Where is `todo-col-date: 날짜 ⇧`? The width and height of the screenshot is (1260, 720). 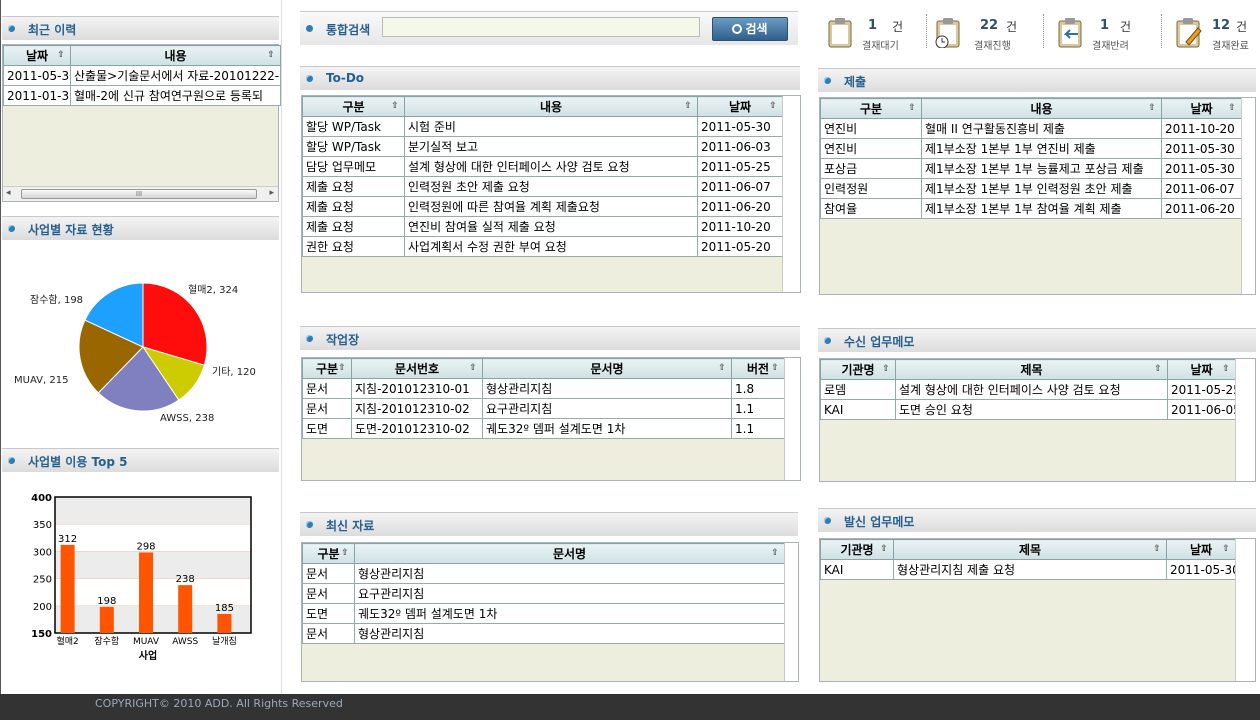
todo-col-date: 날짜 ⇧ is located at coordinates (740, 106).